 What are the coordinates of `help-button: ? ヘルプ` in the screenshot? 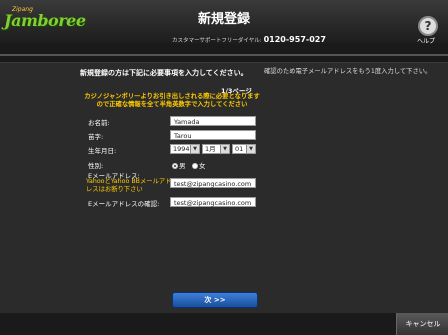 It's located at (426, 30).